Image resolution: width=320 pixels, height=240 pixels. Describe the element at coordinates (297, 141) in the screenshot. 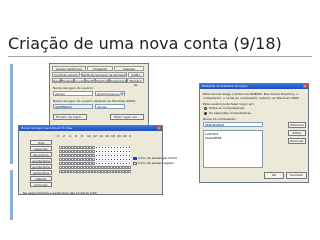

I see `remove-button: Remover` at that location.